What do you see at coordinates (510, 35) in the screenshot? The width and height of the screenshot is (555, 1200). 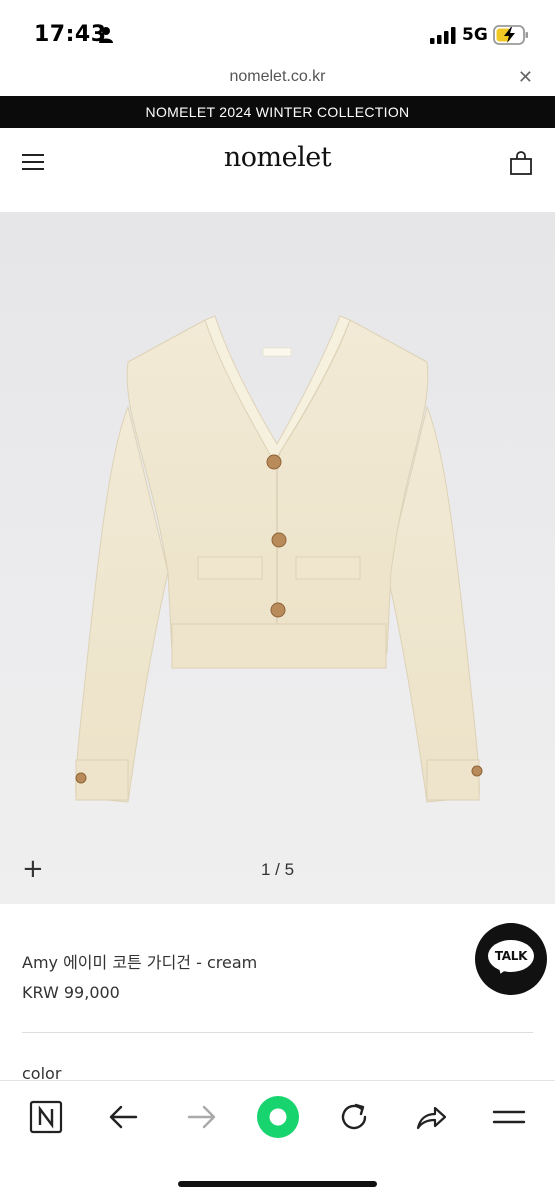 I see `battery-icon` at bounding box center [510, 35].